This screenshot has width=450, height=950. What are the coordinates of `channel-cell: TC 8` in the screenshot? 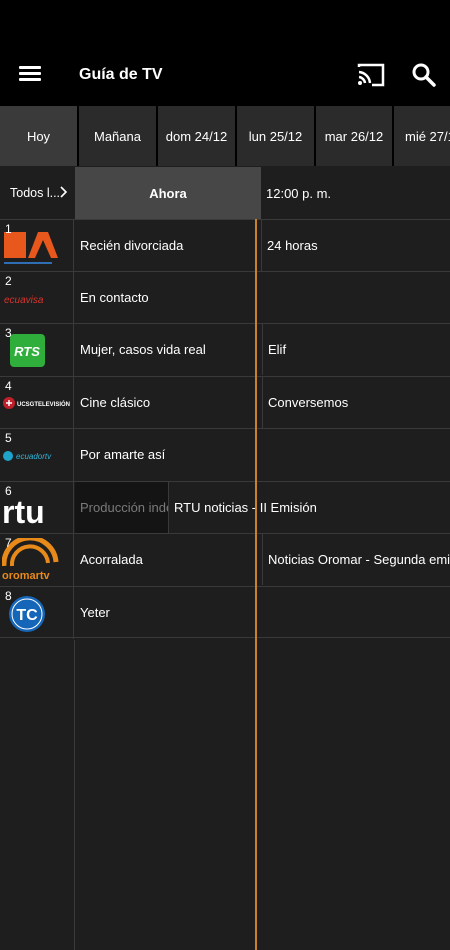 It's located at (37, 613).